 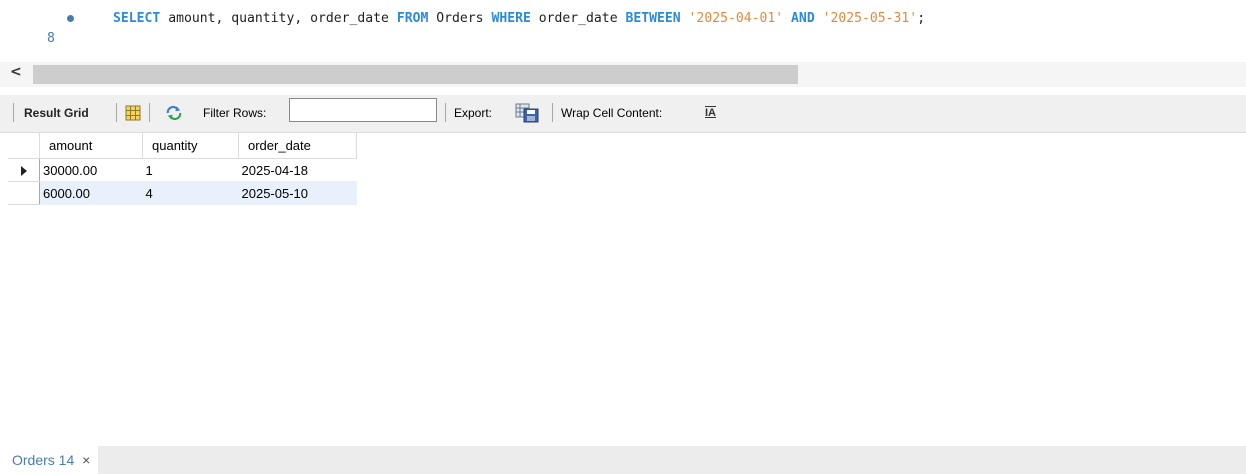 What do you see at coordinates (297, 193) in the screenshot?
I see `cell-order-date: 2025-05-10` at bounding box center [297, 193].